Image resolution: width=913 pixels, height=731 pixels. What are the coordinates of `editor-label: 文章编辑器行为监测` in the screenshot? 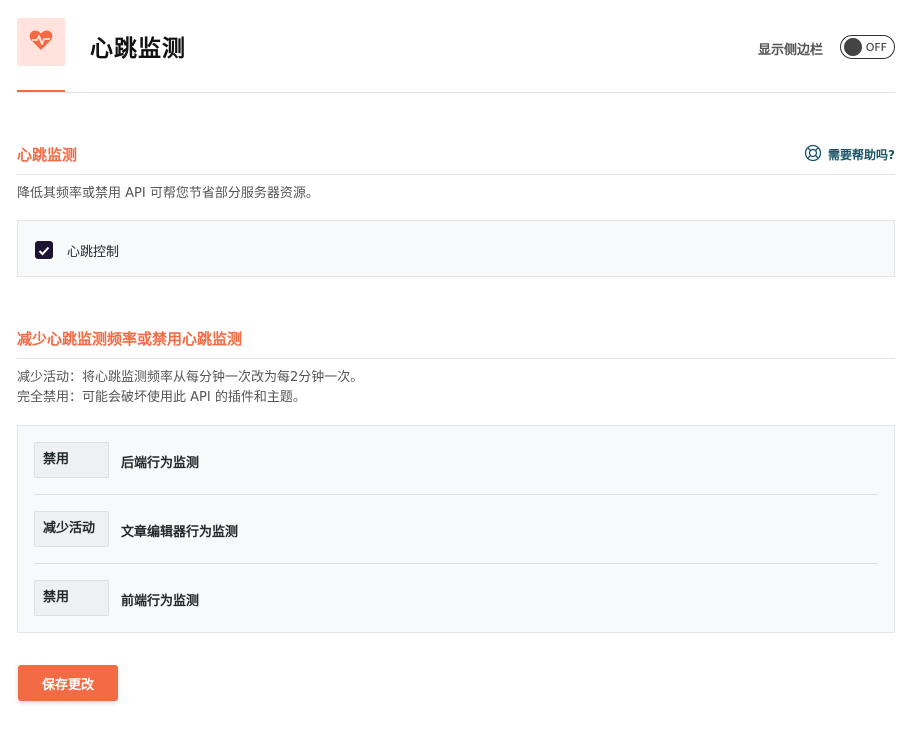 It's located at (180, 532).